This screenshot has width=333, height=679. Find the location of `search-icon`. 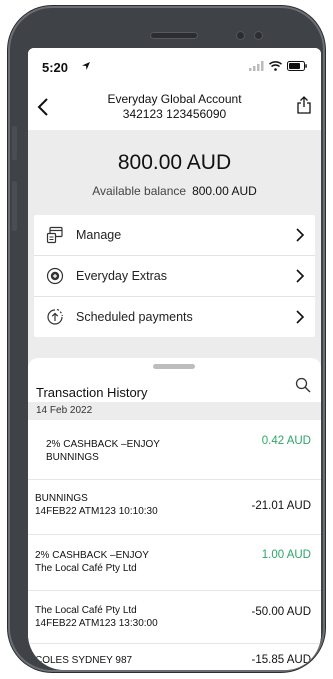

search-icon is located at coordinates (303, 385).